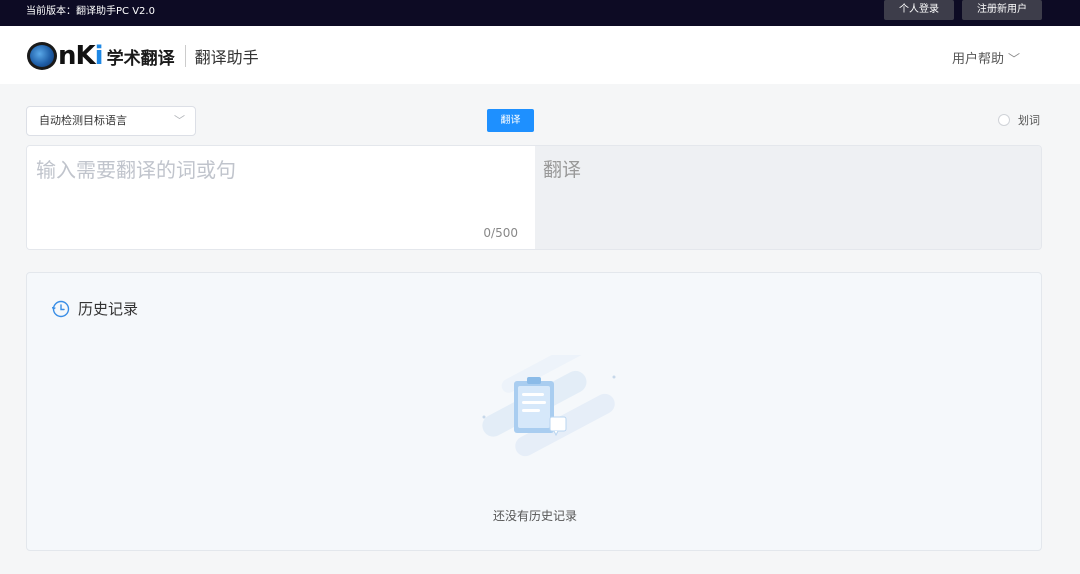 Image resolution: width=1080 pixels, height=574 pixels. I want to click on target-language-value: 自动检测目标语言, so click(83, 120).